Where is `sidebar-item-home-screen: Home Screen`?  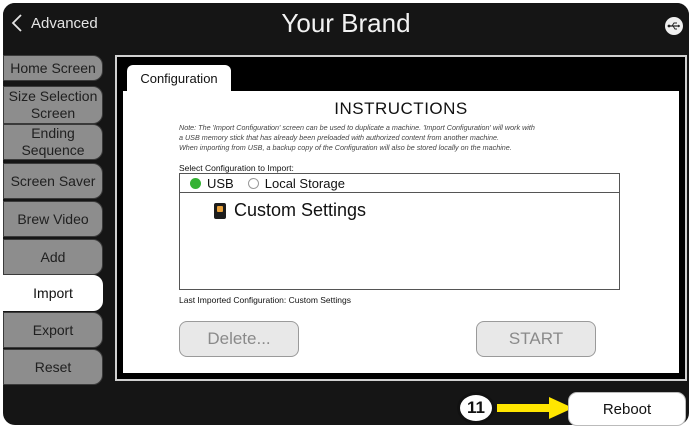 sidebar-item-home-screen: Home Screen is located at coordinates (53, 68).